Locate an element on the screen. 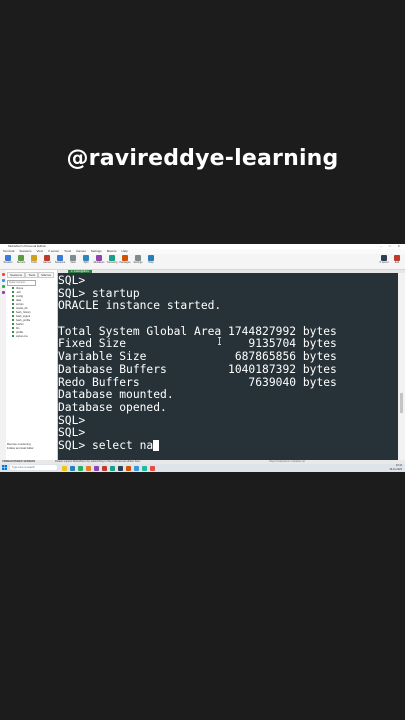 This screenshot has height=720, width=405. menu-item: Help is located at coordinates (125, 251).